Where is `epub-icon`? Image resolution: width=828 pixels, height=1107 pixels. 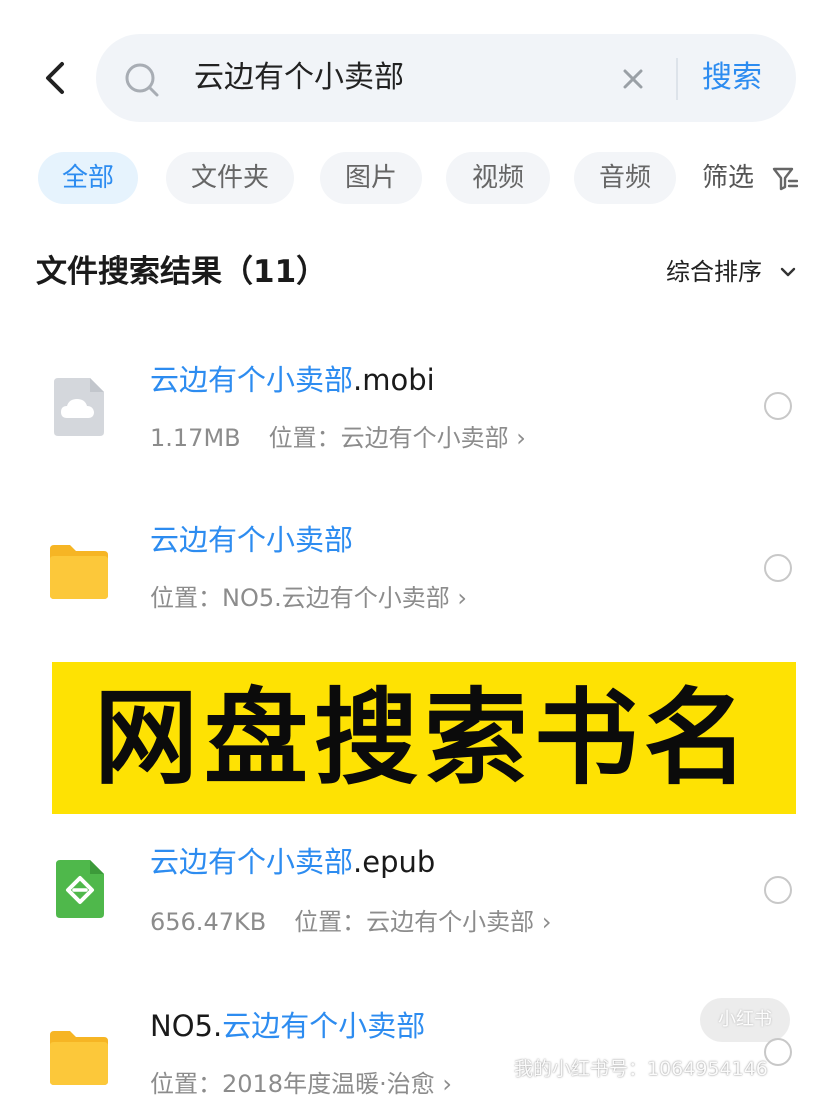
epub-icon is located at coordinates (80, 889).